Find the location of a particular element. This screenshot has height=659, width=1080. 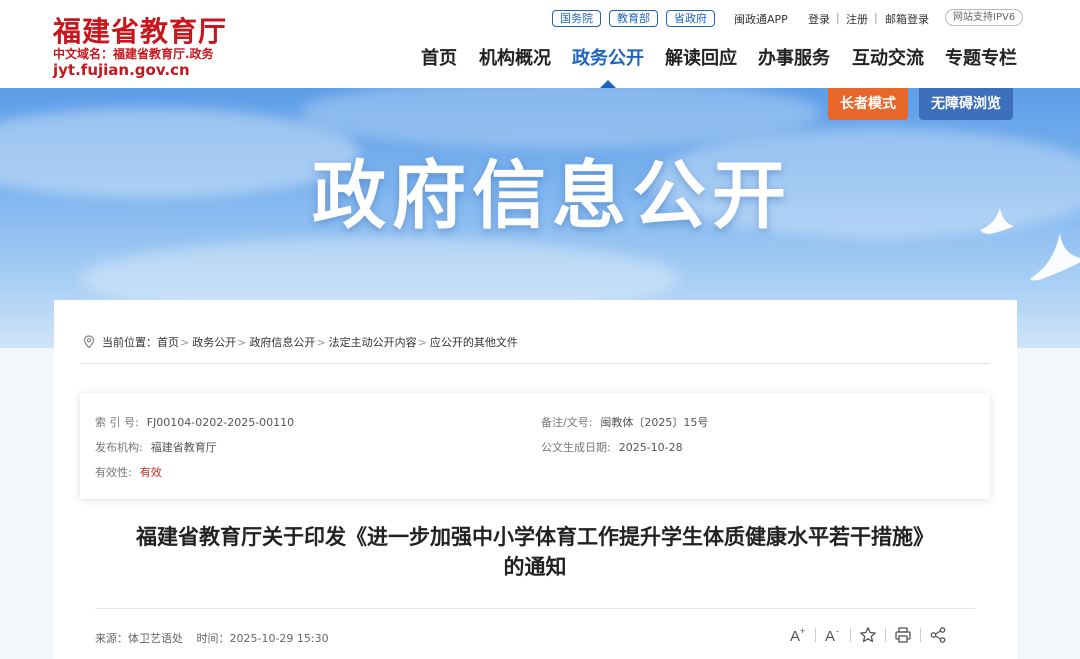

banner-title: 政府信息公开 is located at coordinates (552, 196).